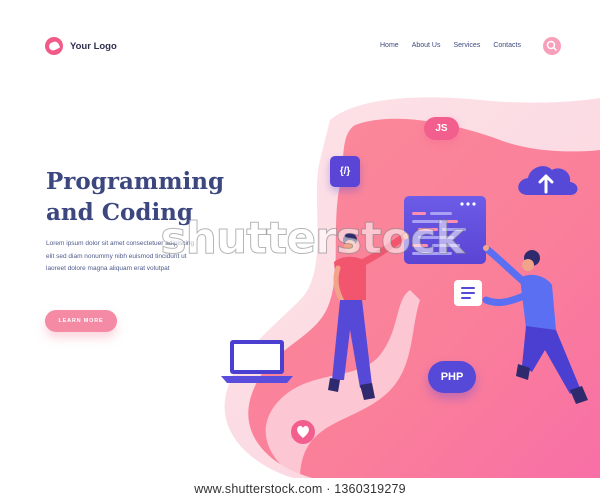  Describe the element at coordinates (54, 46) in the screenshot. I see `logo-mark-icon` at that location.